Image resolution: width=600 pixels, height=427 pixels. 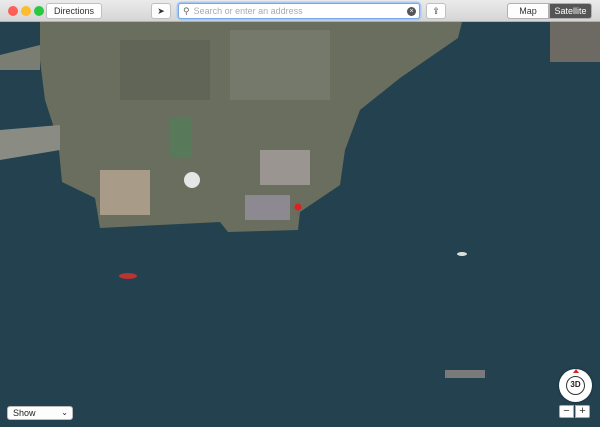 I want to click on directions-button: Directions, so click(x=74, y=11).